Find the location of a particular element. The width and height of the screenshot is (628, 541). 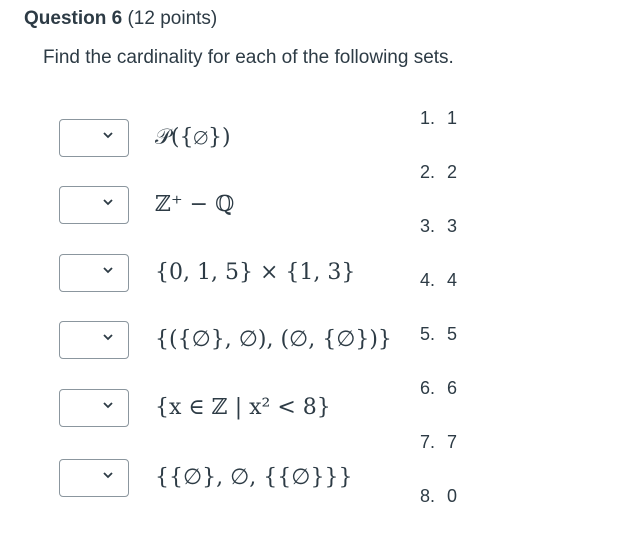

answer-choice: 8. 0 is located at coordinates (439, 496).